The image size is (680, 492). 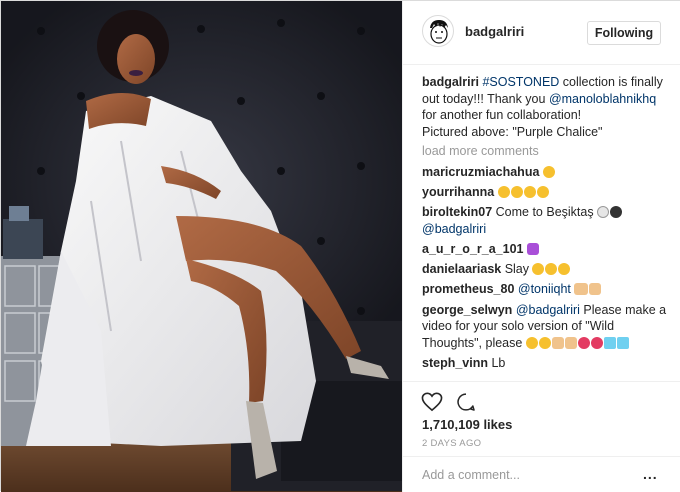 What do you see at coordinates (547, 363) in the screenshot?
I see `comment-item: steph_vinn Lb` at bounding box center [547, 363].